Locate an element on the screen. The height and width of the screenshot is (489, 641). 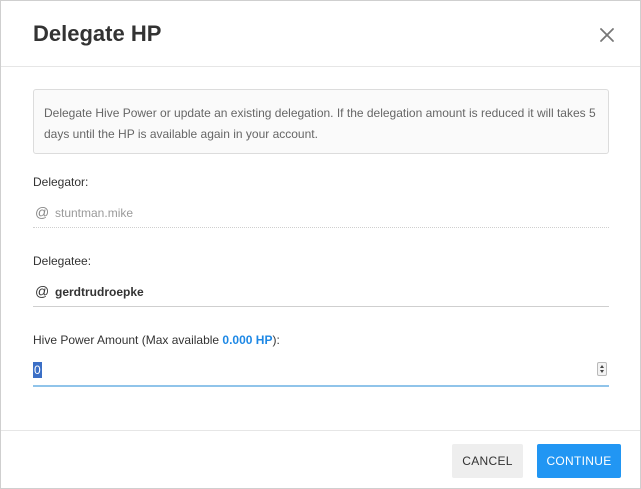
amount-label-prefix: Hive Power Amount (Max available is located at coordinates (128, 340).